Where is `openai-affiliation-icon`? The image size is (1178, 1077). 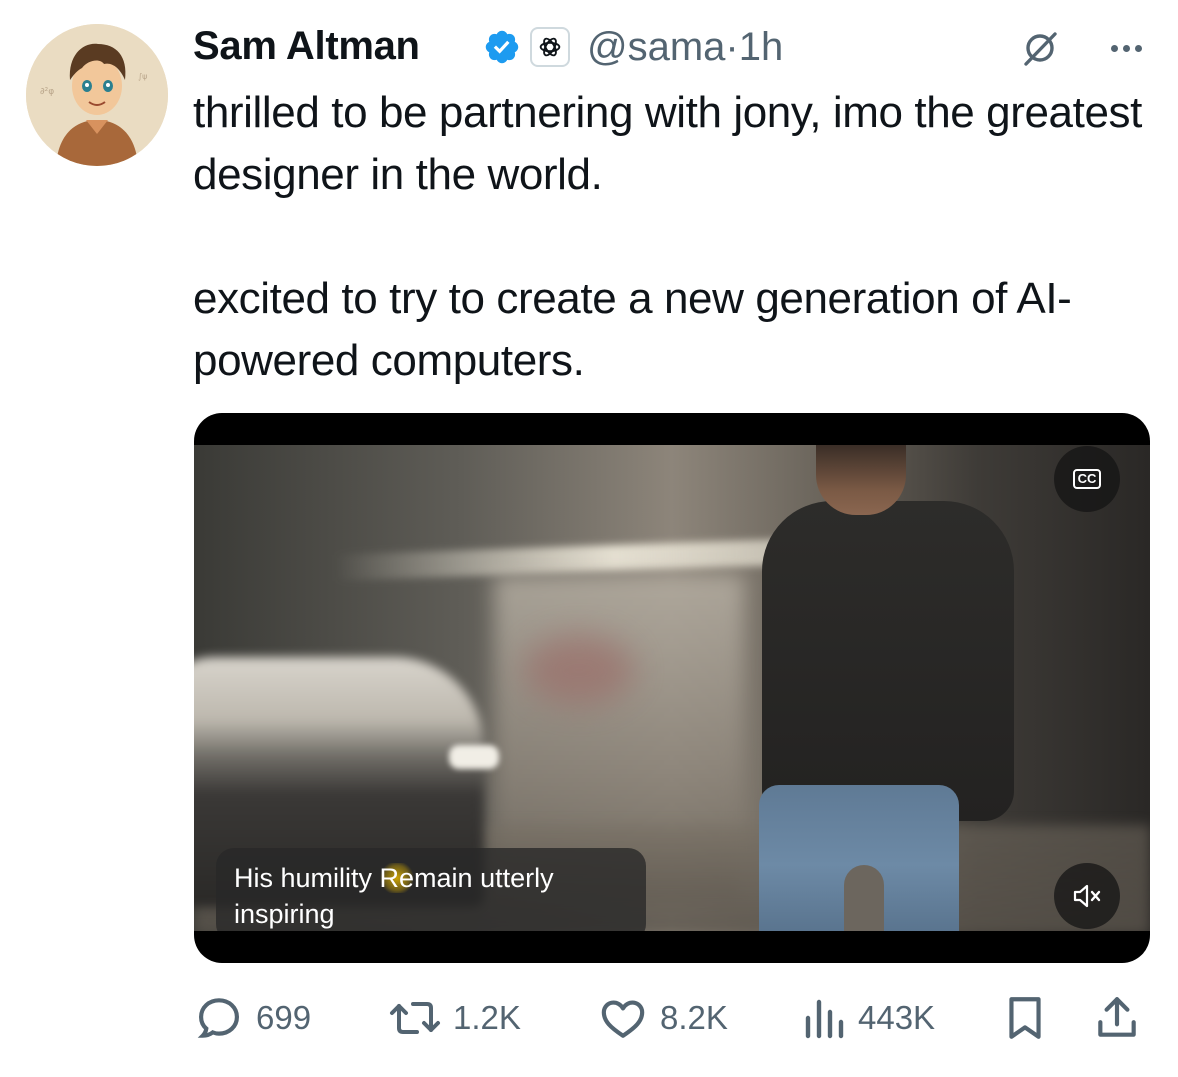 openai-affiliation-icon is located at coordinates (550, 47).